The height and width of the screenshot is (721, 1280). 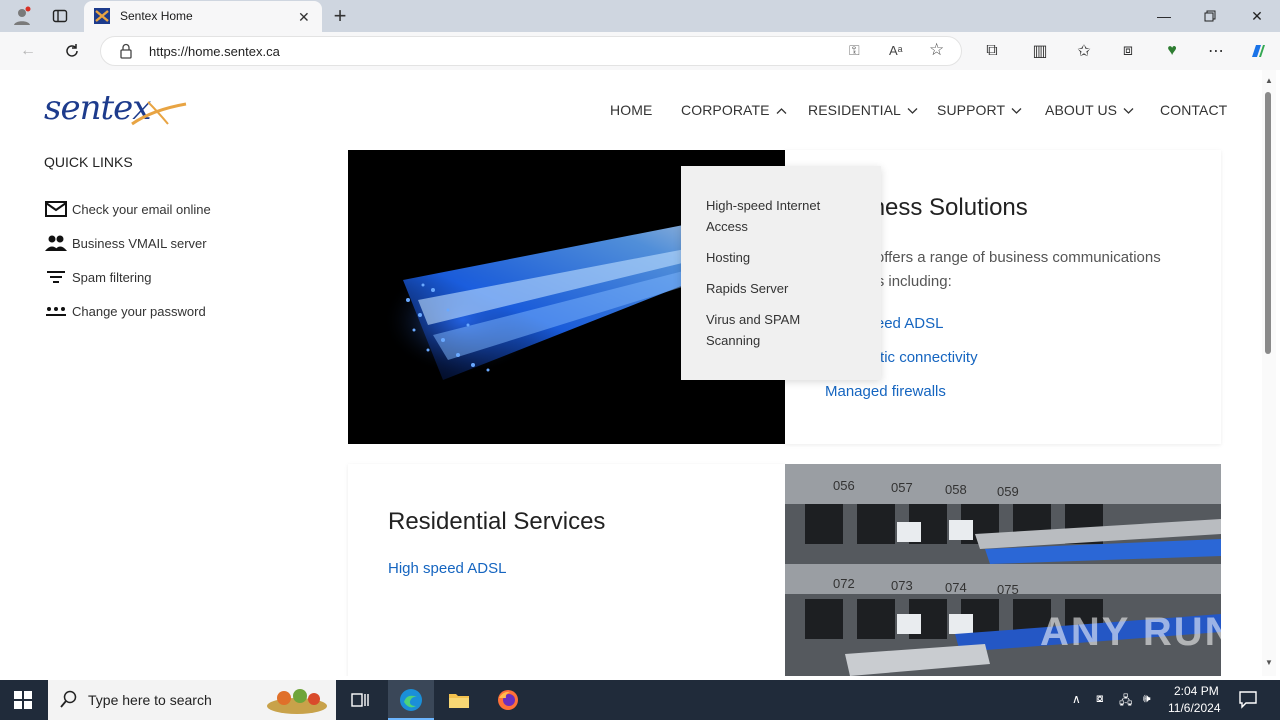 What do you see at coordinates (340, 15) in the screenshot?
I see `new-tab-icon: +` at bounding box center [340, 15].